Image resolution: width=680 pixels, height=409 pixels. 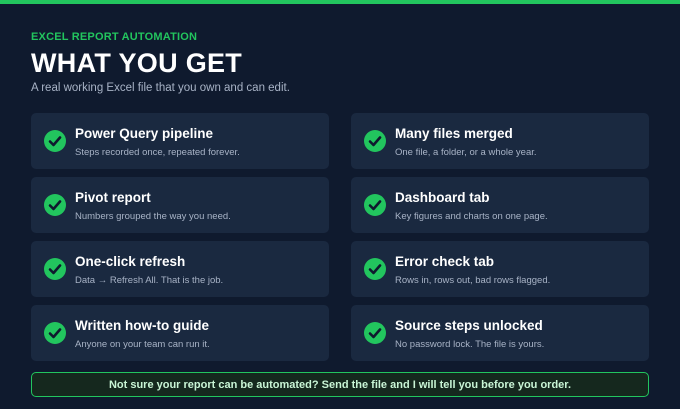 What do you see at coordinates (113, 197) in the screenshot?
I see `feature-title: Pivot report` at bounding box center [113, 197].